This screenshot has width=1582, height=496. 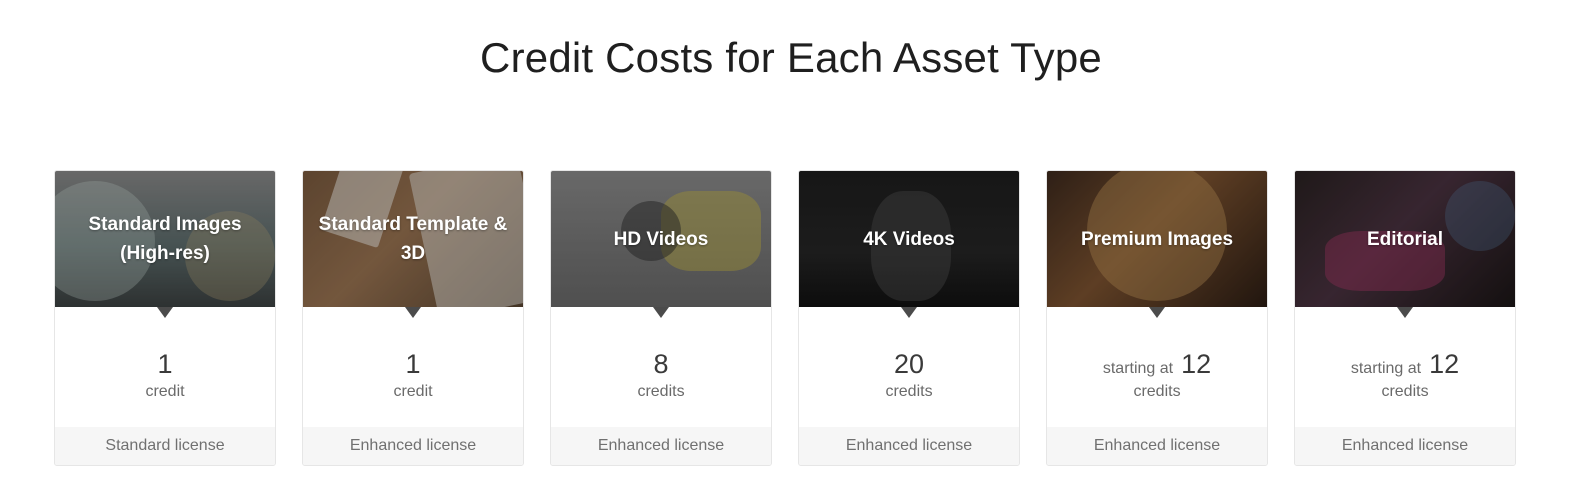 I want to click on card-hero-image: Standard Template & 3D, so click(x=413, y=239).